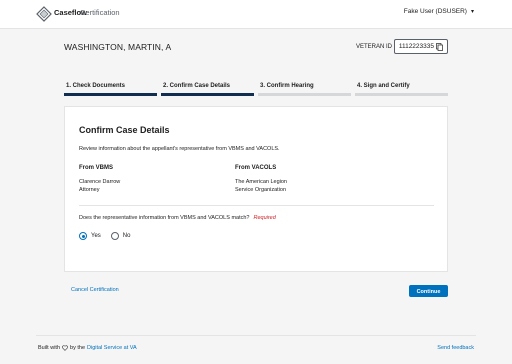 The width and height of the screenshot is (512, 364). Describe the element at coordinates (472, 12) in the screenshot. I see `chevron-down-icon: ▾` at that location.